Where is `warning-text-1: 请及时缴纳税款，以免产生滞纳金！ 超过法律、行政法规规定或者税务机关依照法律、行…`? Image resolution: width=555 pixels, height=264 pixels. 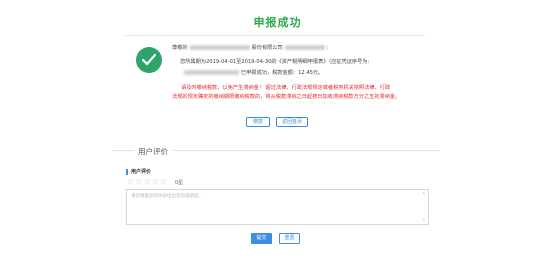
warning-text-1: 请及时缴纳税款，以免产生滞纳金！ 超过法律、行政法规规定或者税务机关依照法律、行… is located at coordinates (286, 88).